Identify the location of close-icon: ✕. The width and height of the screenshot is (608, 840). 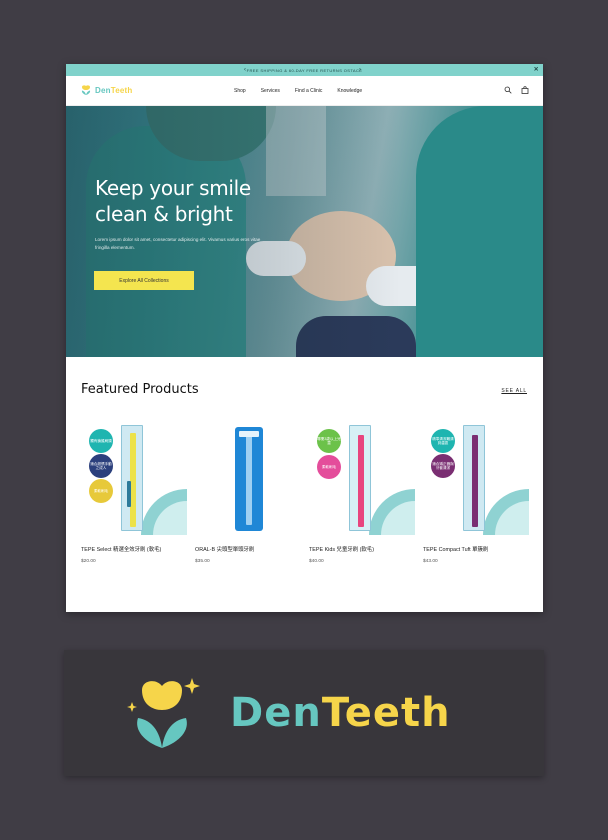
(536, 70).